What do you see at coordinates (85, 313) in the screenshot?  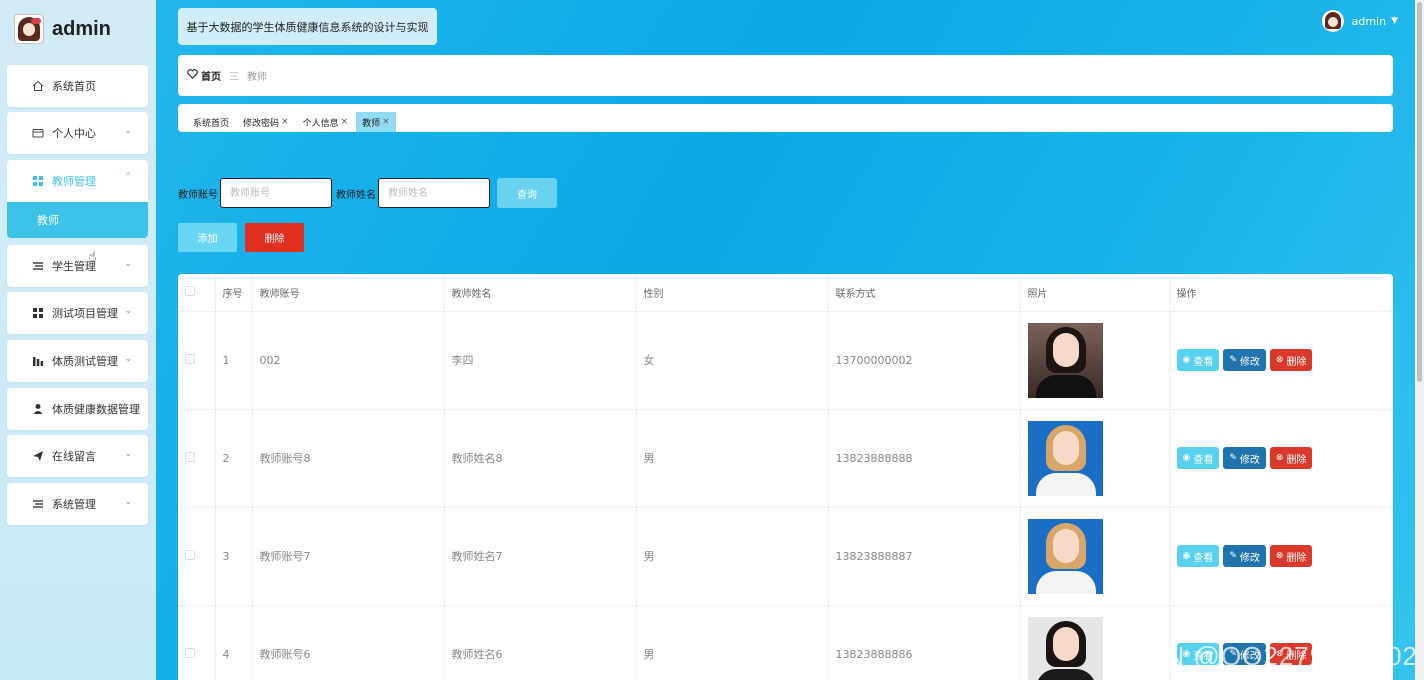 I see `sidebar-item-label: 测试项目管理` at bounding box center [85, 313].